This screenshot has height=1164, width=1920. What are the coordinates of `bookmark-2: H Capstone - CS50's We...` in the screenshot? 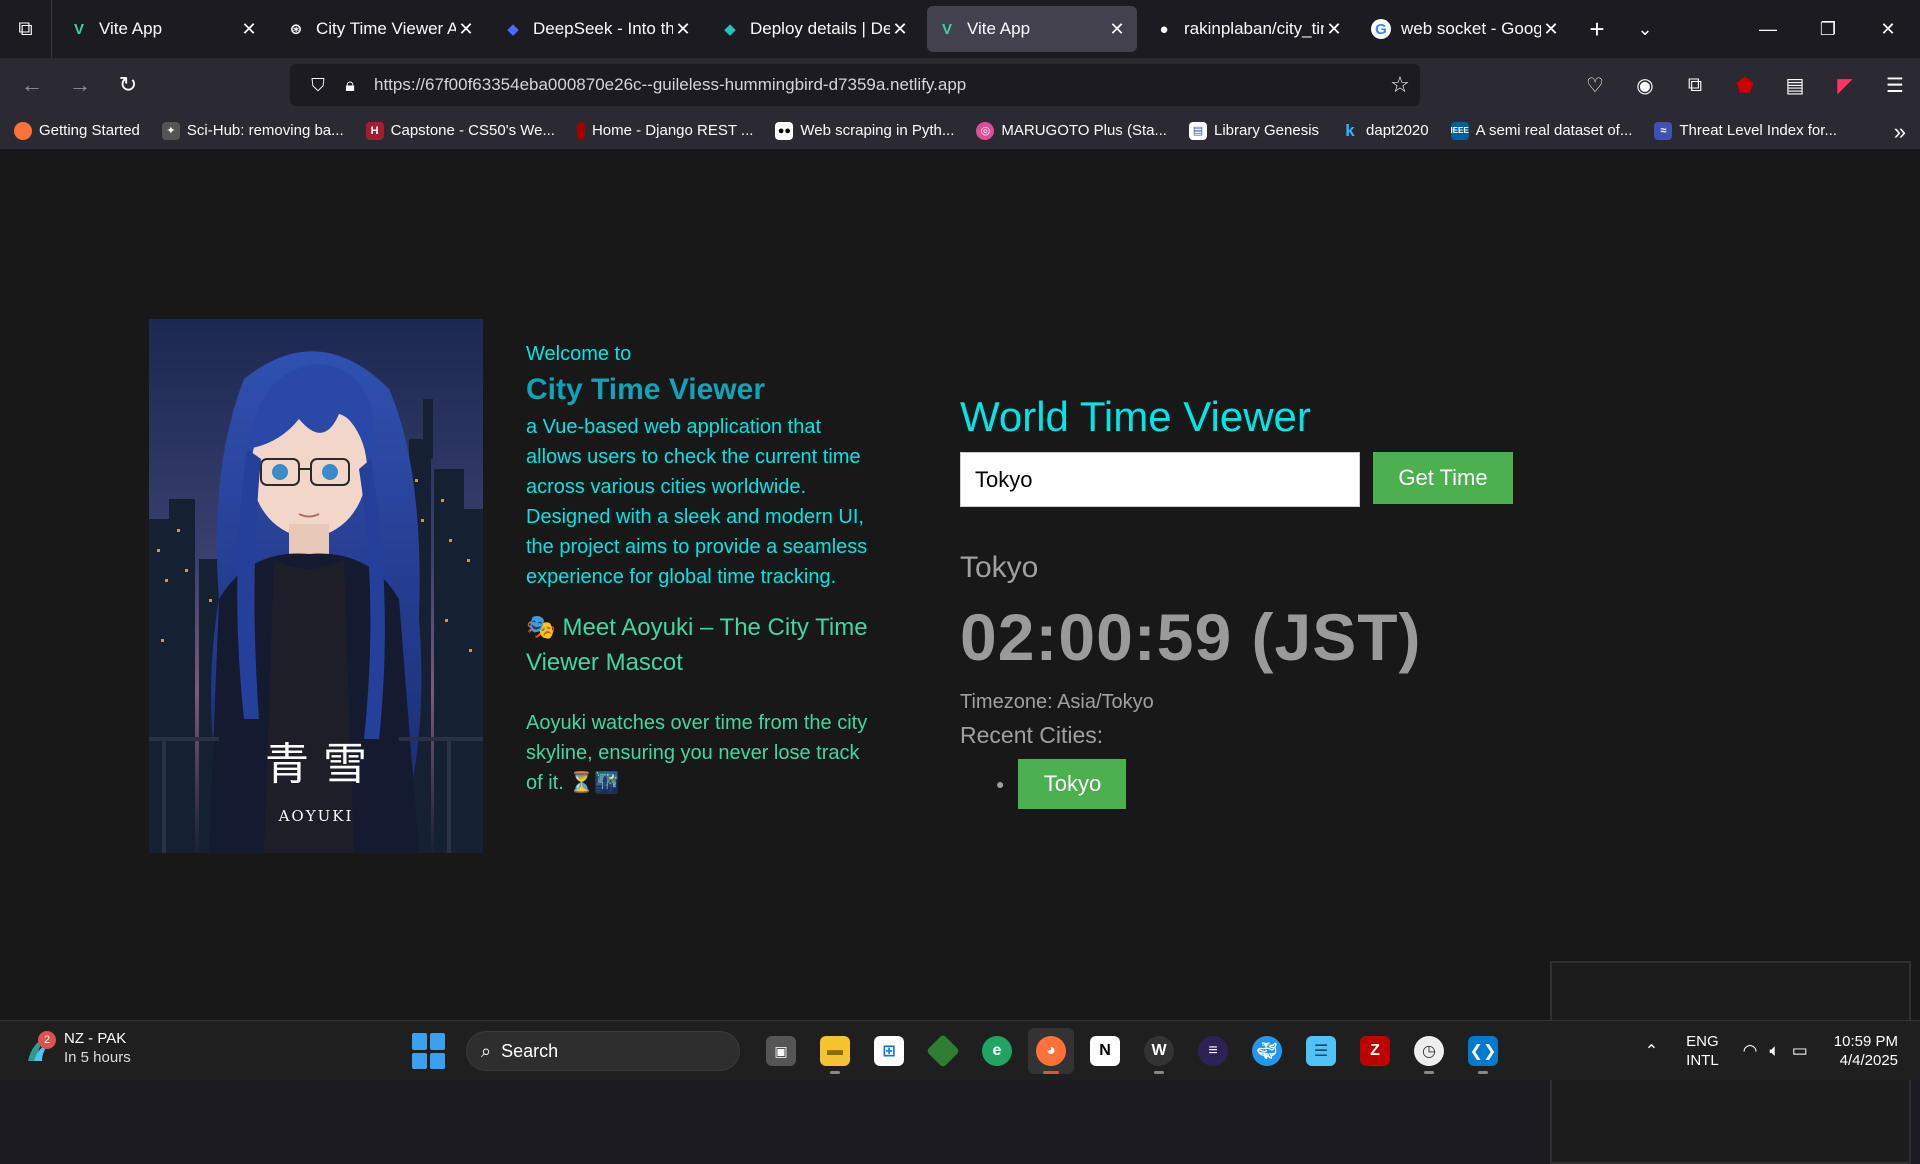 It's located at (460, 130).